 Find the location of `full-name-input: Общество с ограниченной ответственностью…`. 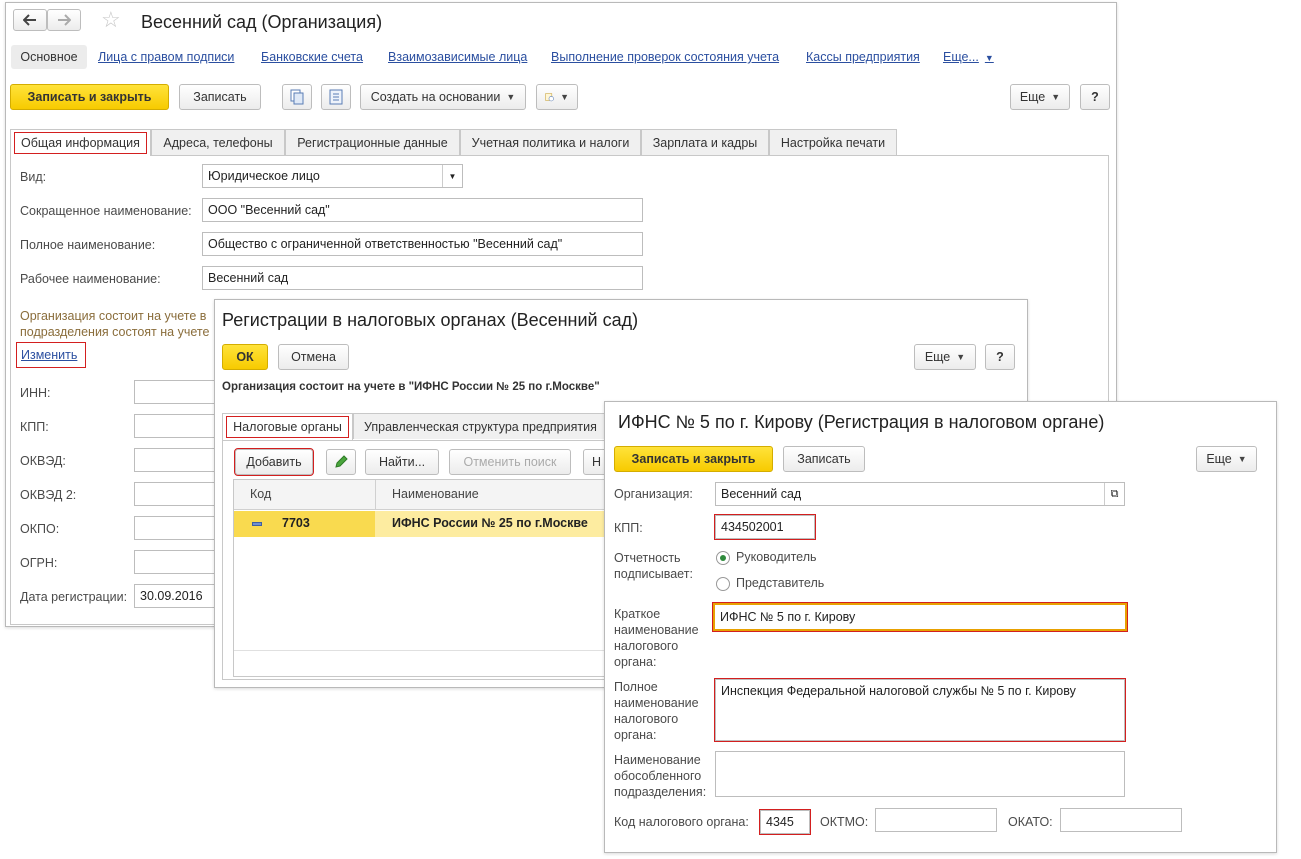

full-name-input: Общество с ограниченной ответственностью… is located at coordinates (422, 244).